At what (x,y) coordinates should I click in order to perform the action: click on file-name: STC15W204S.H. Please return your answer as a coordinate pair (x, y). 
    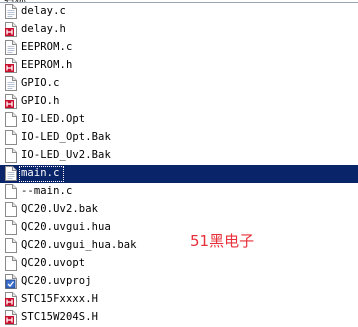
    Looking at the image, I should click on (60, 317).